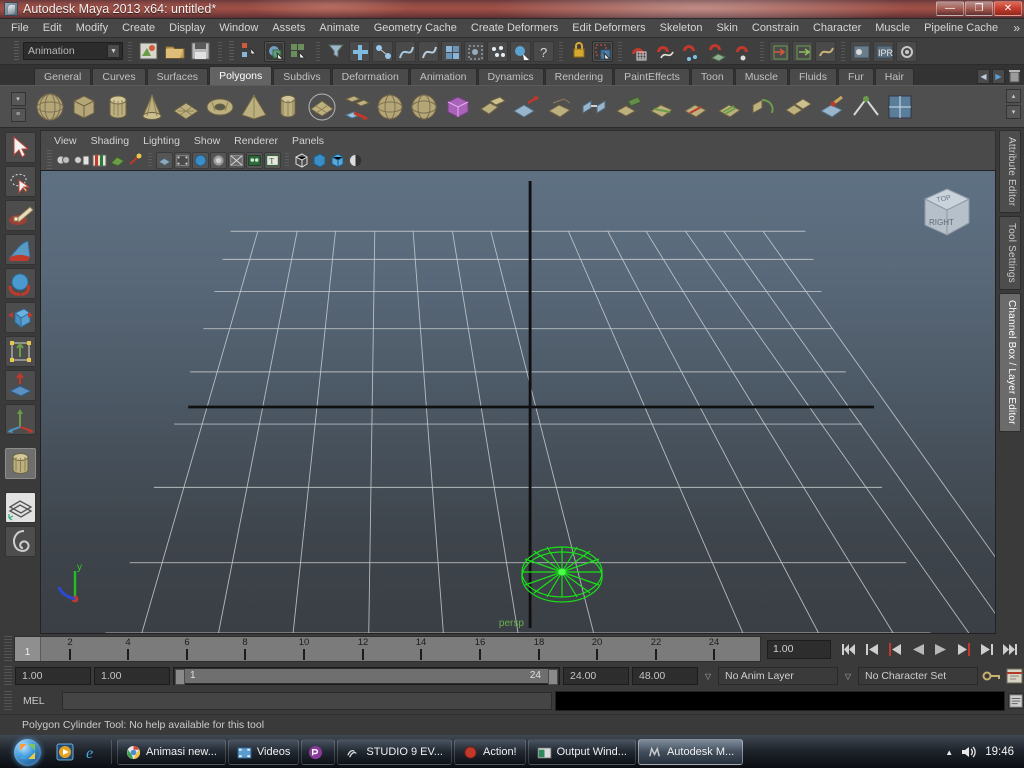 This screenshot has width=1024, height=768. I want to click on menu-assets: Assets, so click(288, 28).